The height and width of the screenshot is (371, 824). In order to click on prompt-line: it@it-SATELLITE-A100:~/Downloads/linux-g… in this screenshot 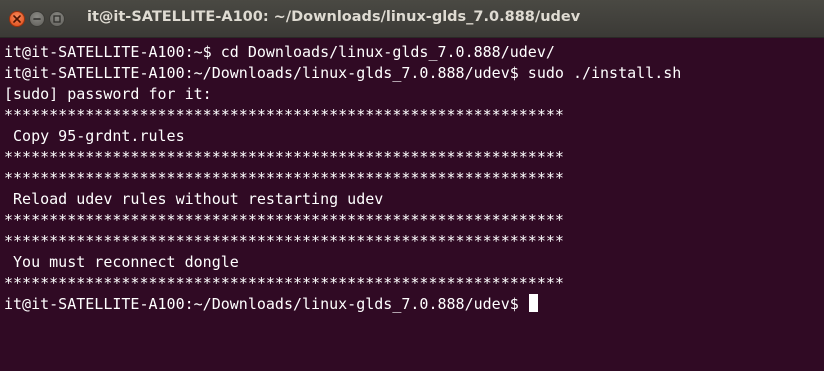, I will do `click(414, 304)`.